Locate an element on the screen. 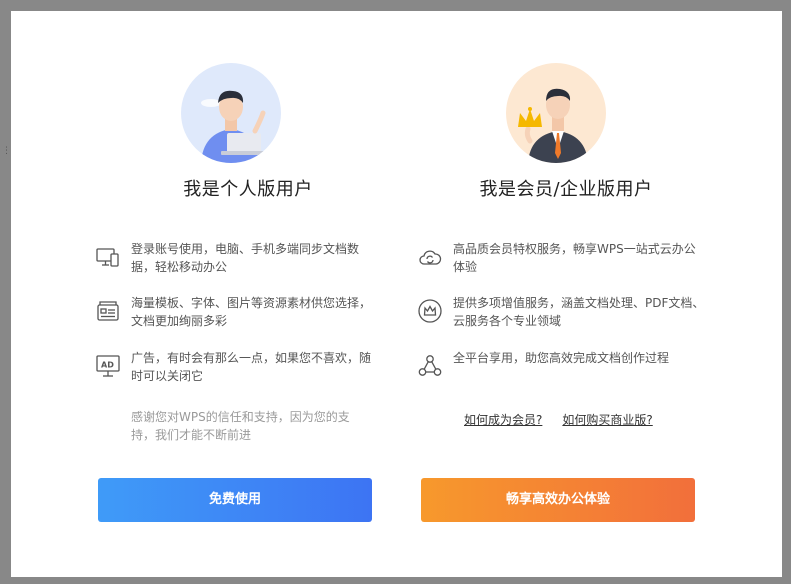  personal-user-illustration is located at coordinates (231, 113).